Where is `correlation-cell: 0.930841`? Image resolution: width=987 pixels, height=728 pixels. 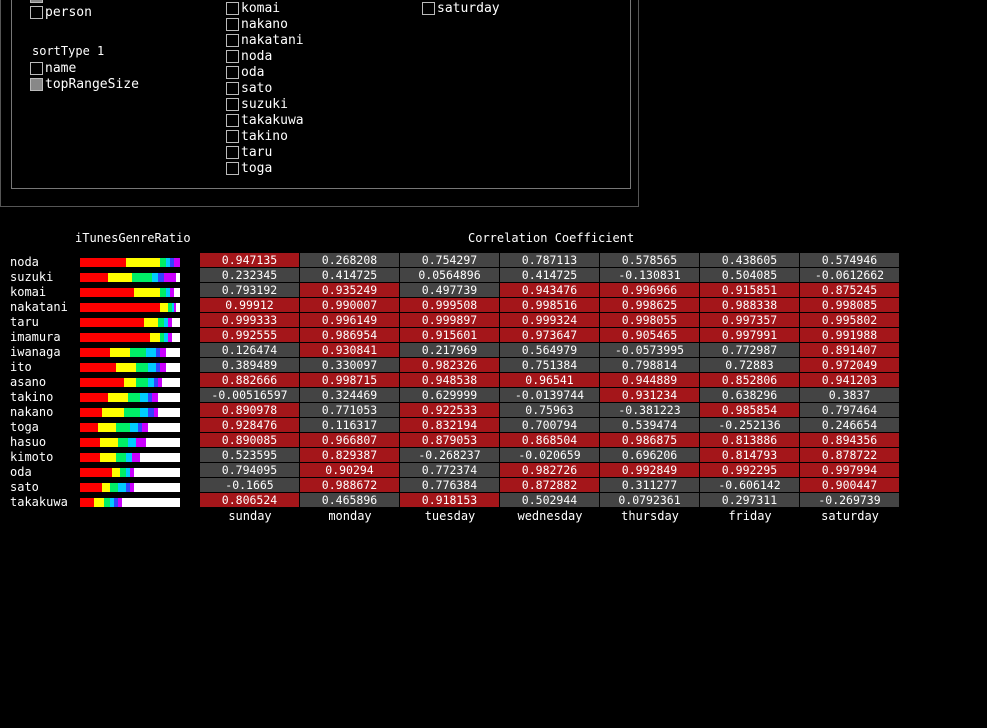
correlation-cell: 0.930841 is located at coordinates (349, 350).